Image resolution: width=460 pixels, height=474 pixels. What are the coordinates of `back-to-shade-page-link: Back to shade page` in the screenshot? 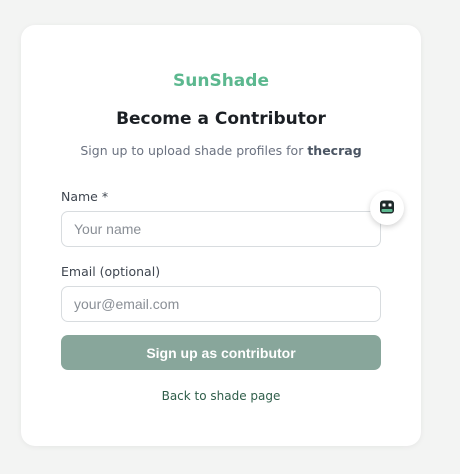 It's located at (221, 396).